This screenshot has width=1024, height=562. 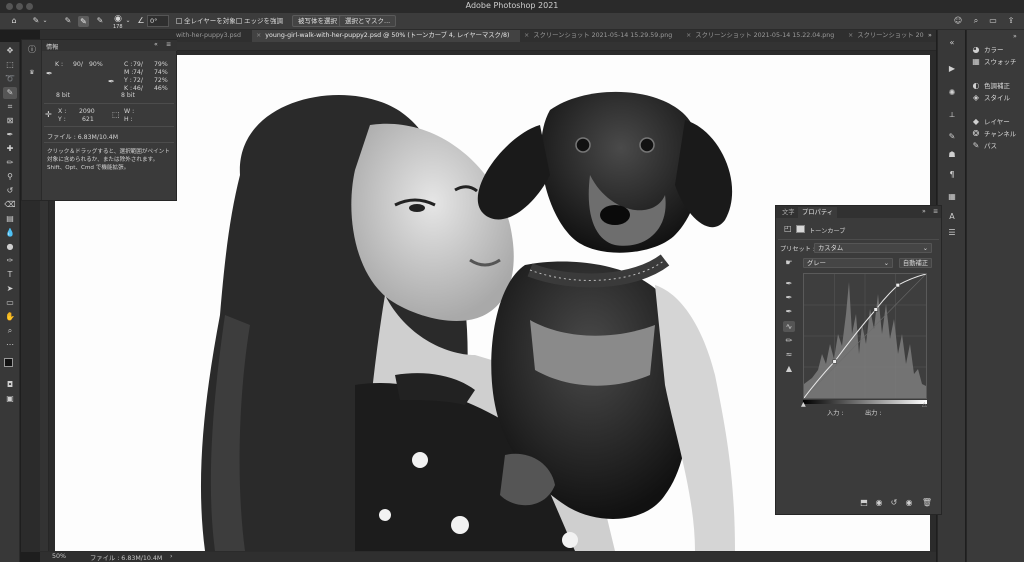 What do you see at coordinates (952, 197) in the screenshot?
I see `swatch-icon: ▦` at bounding box center [952, 197].